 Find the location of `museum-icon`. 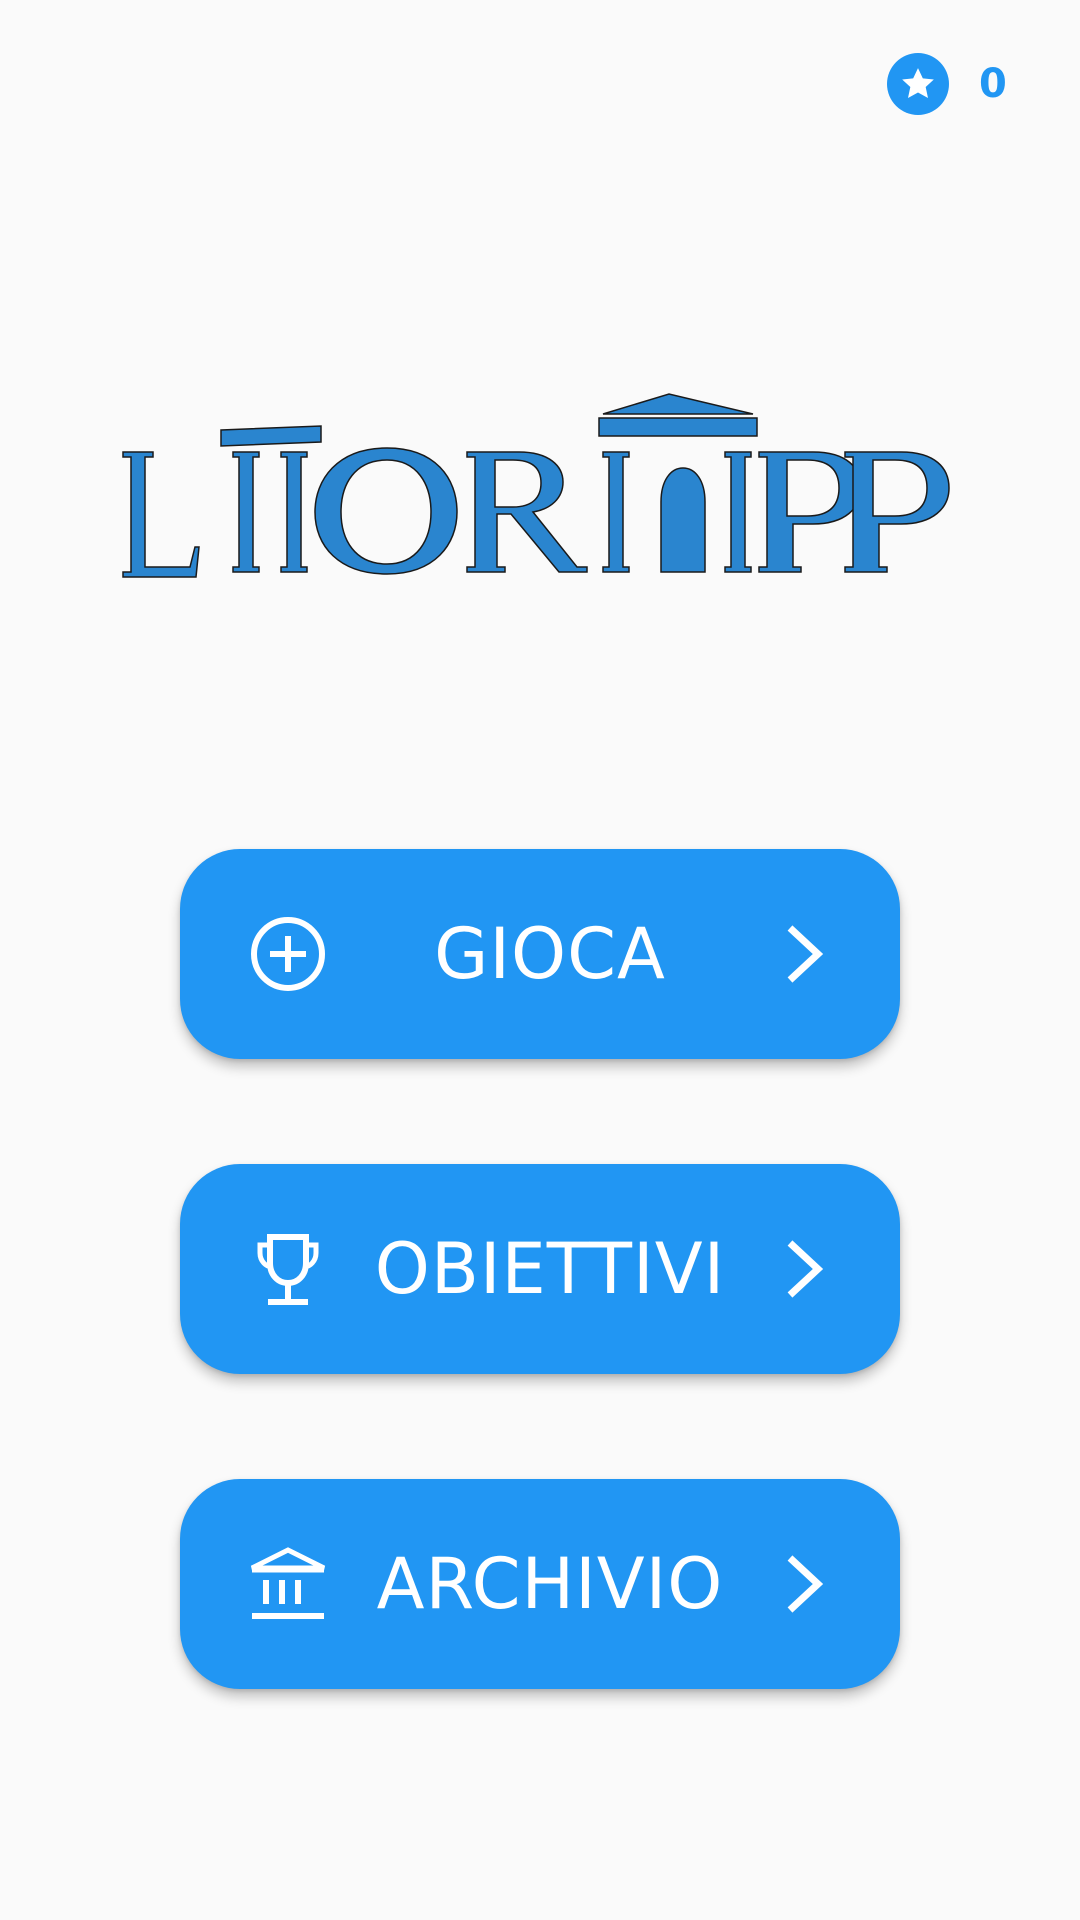

museum-icon is located at coordinates (288, 1584).